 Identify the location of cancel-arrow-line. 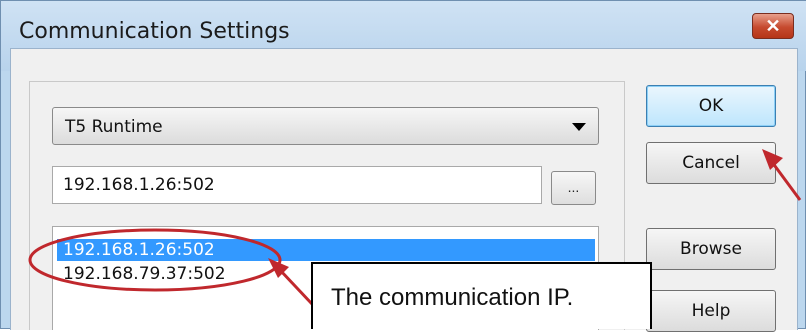
(786, 181).